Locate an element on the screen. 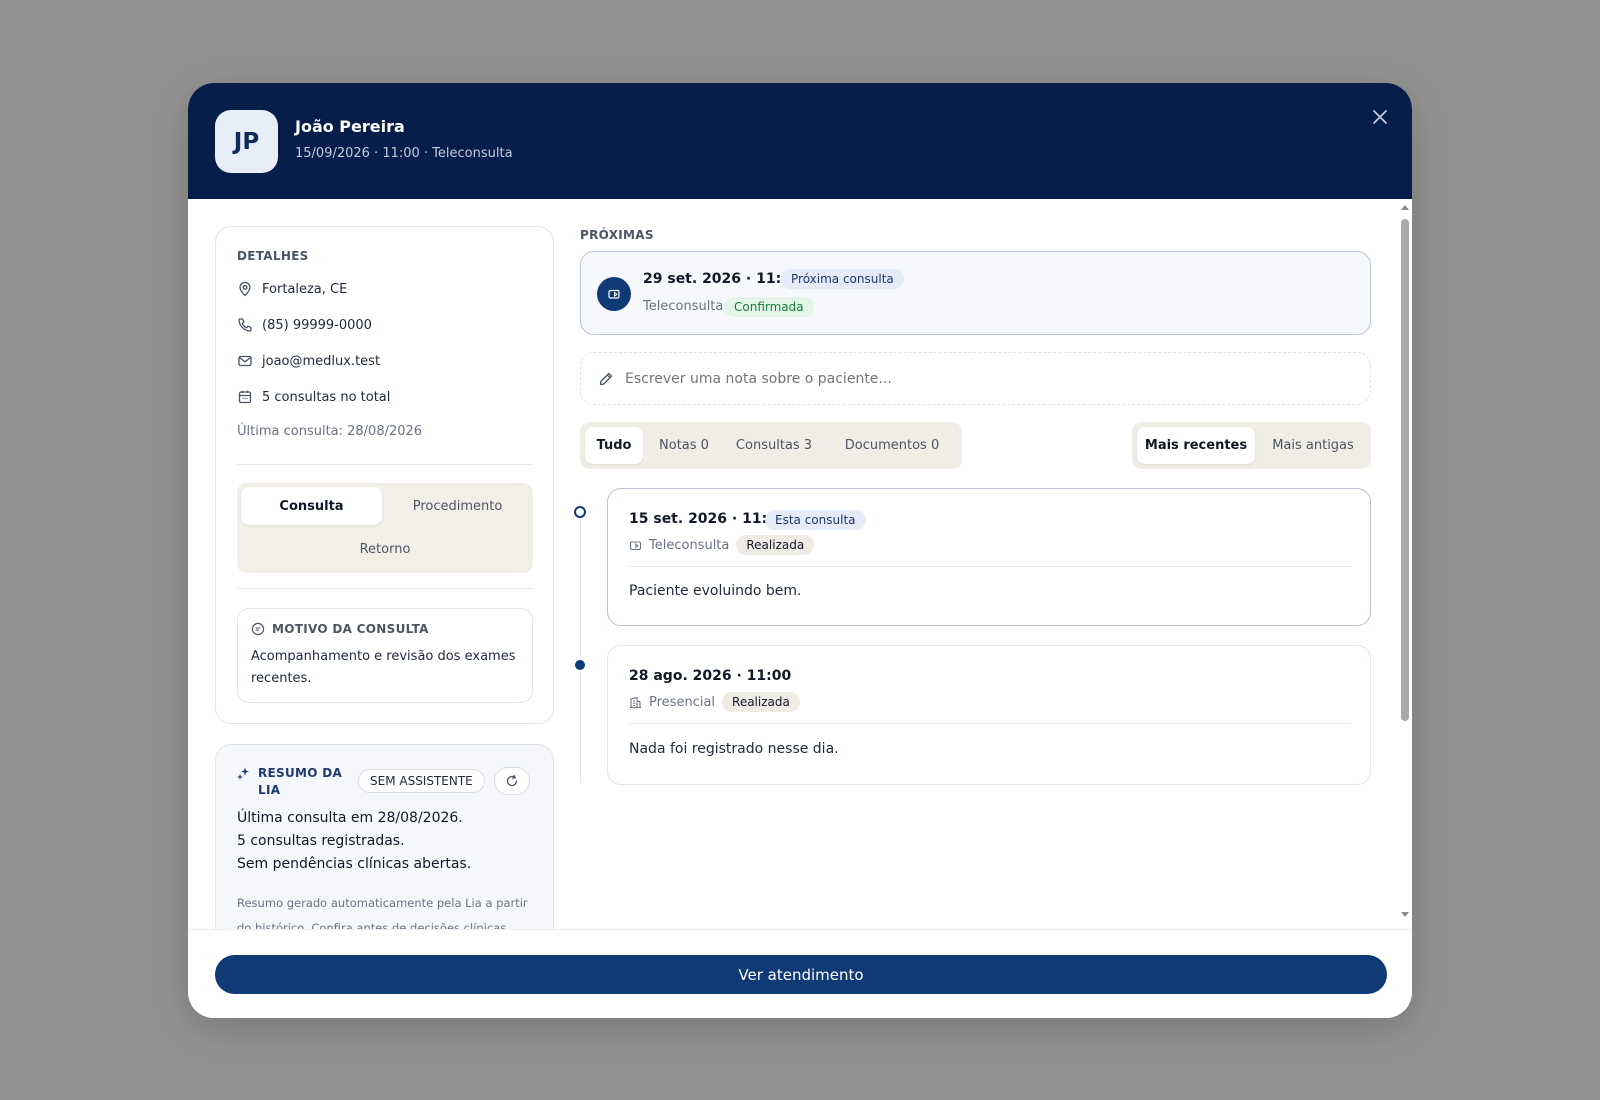 The height and width of the screenshot is (1100, 1600). timeline-line is located at coordinates (580, 643).